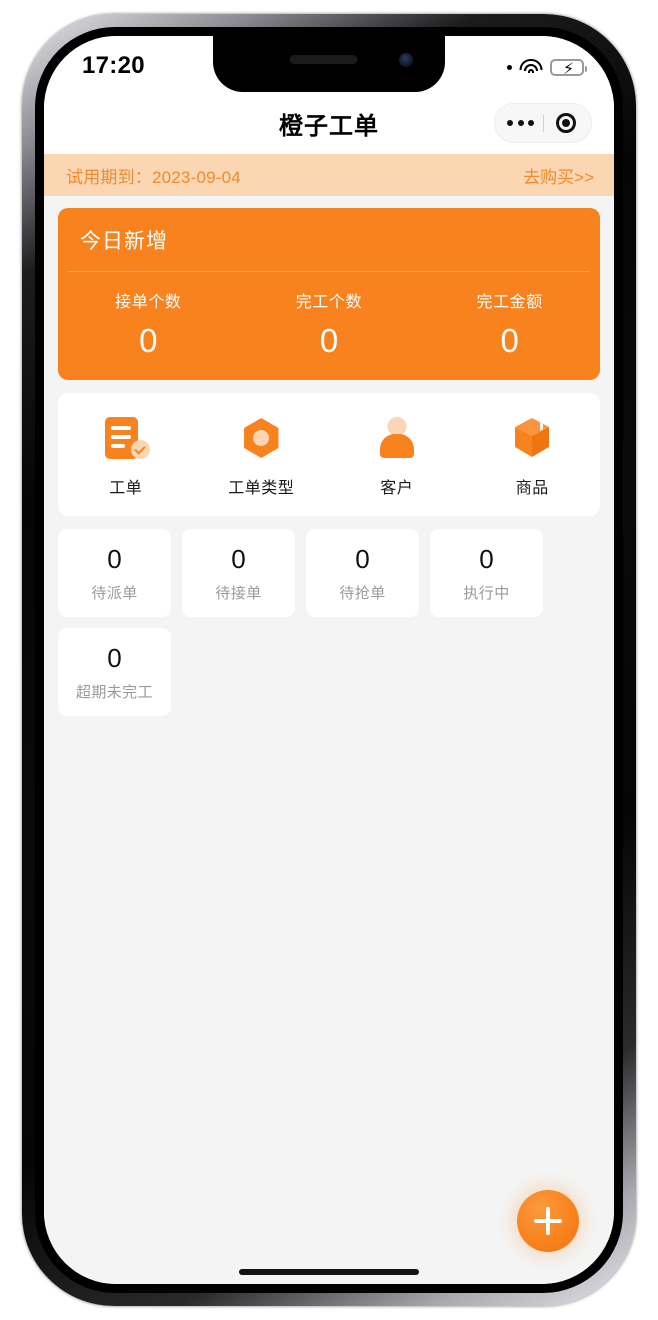  I want to click on trial-label: 试用期到：, so click(109, 177).